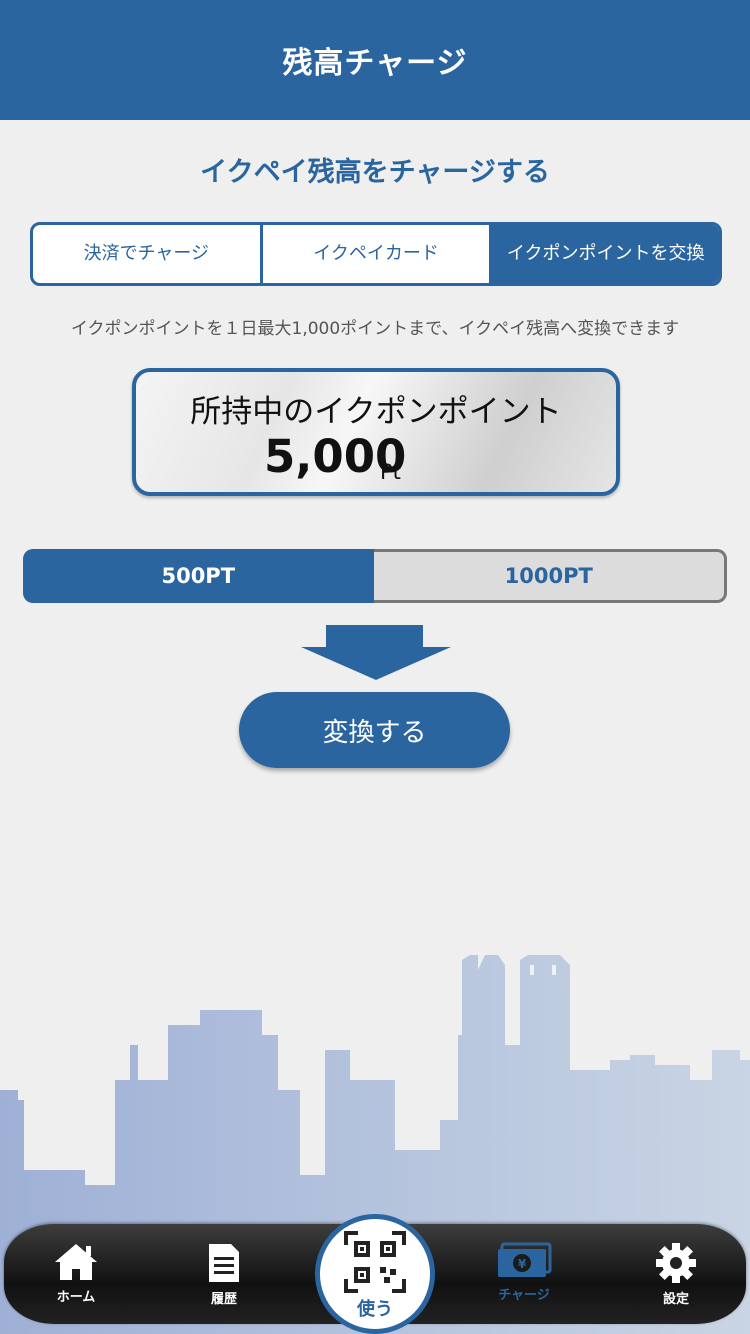  I want to click on page-title: 残高チャージ, so click(375, 63).